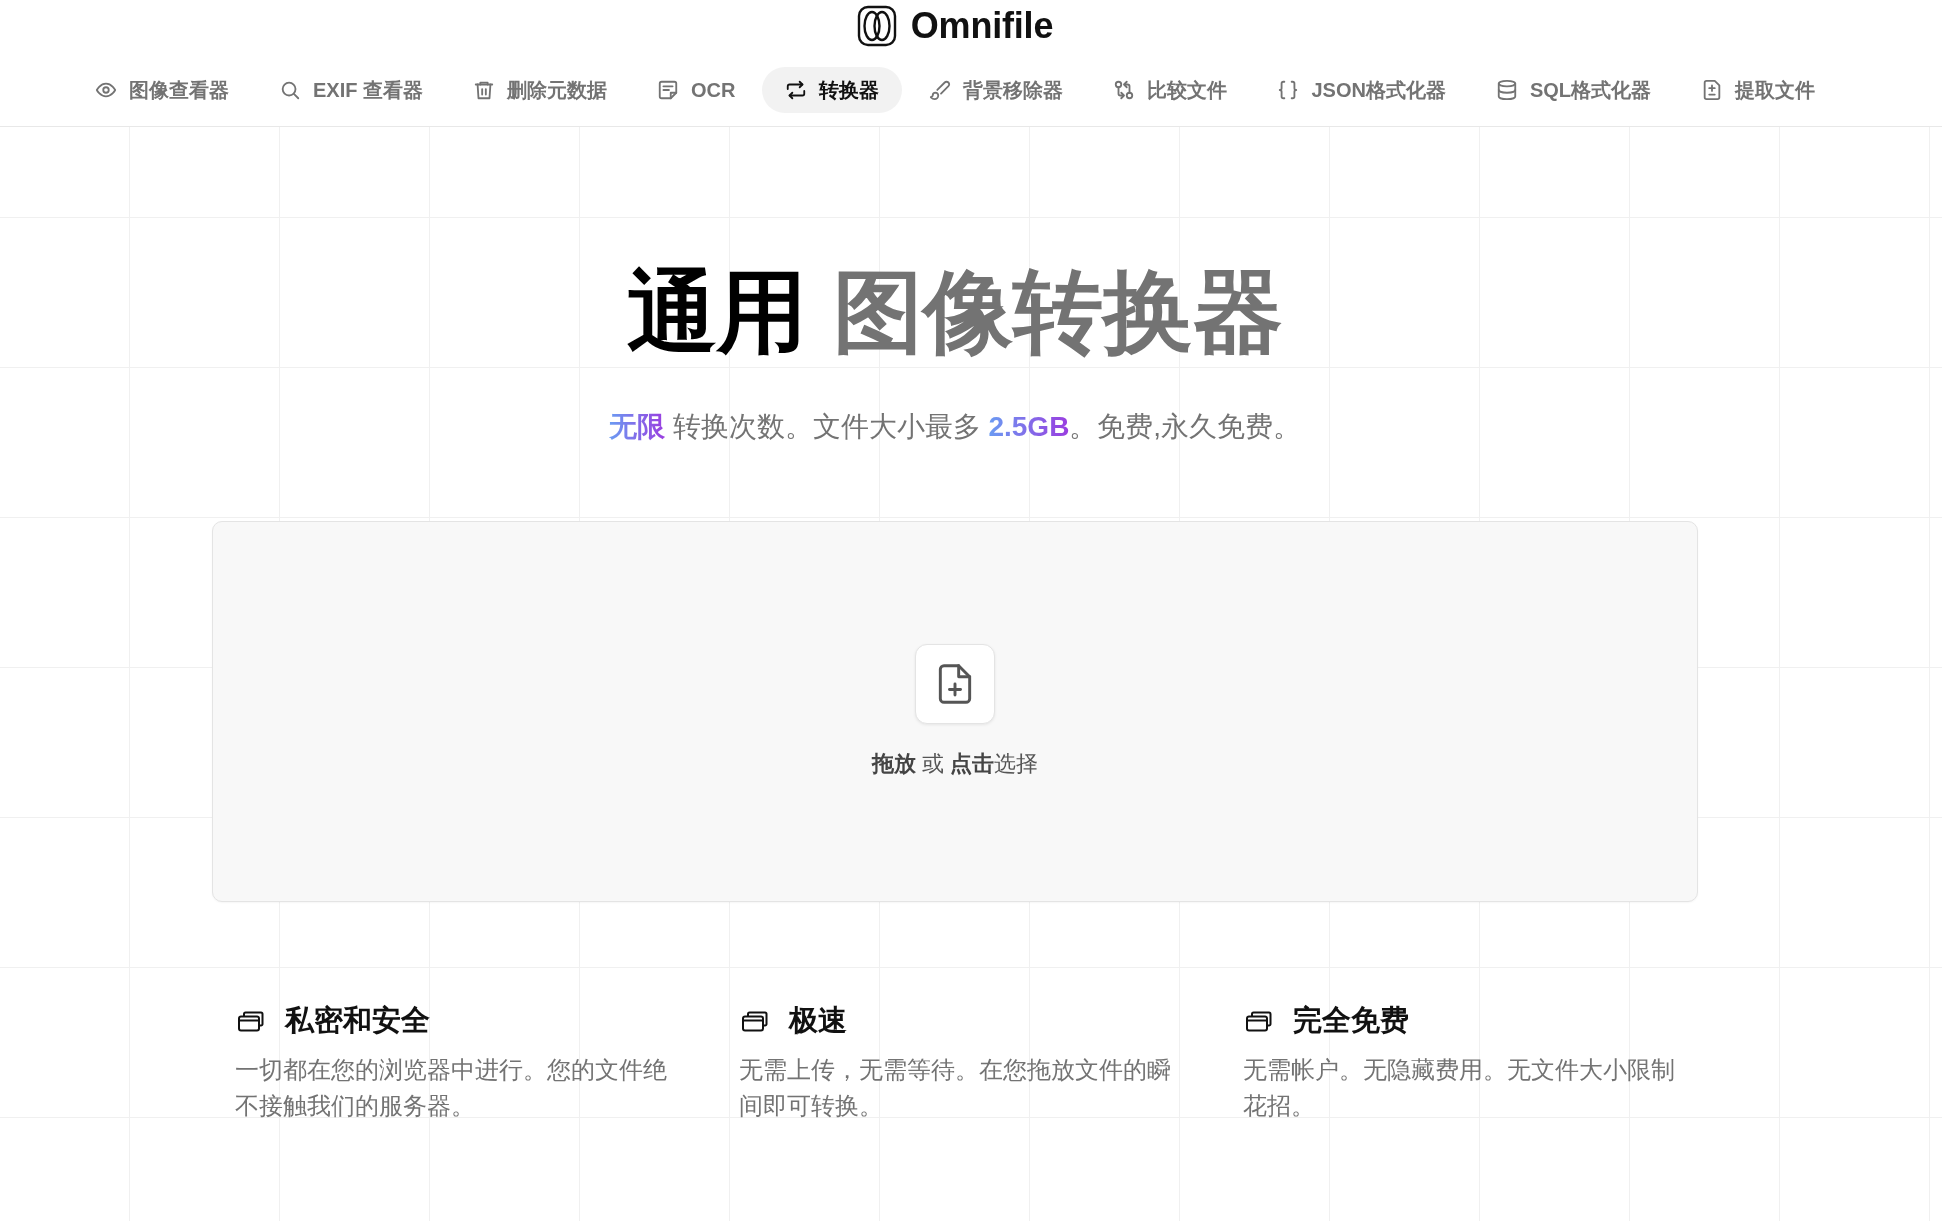  What do you see at coordinates (832, 90) in the screenshot?
I see `nav-tab: 转换器` at bounding box center [832, 90].